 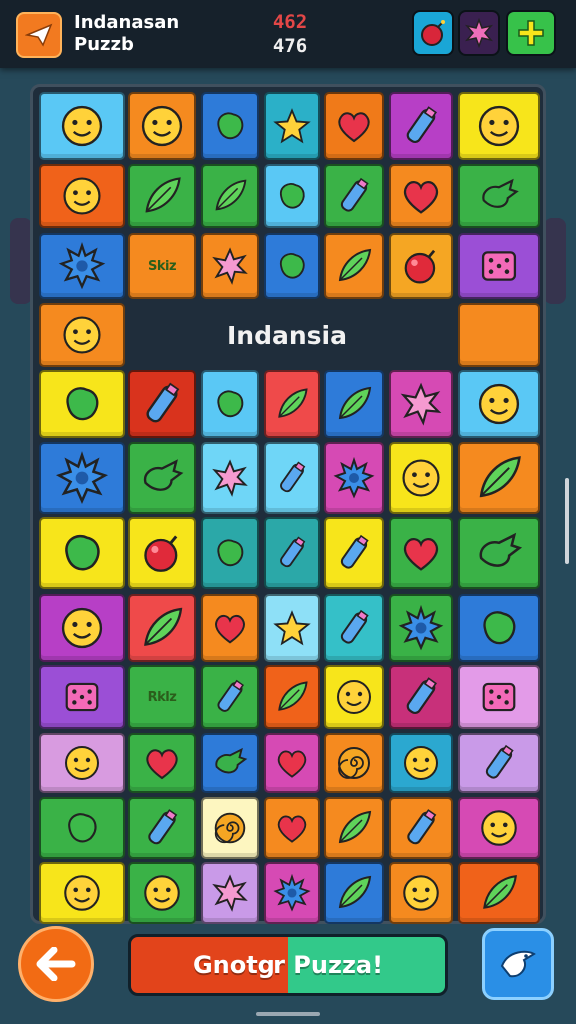 I want to click on smiley-face-icon, so click(x=421, y=763).